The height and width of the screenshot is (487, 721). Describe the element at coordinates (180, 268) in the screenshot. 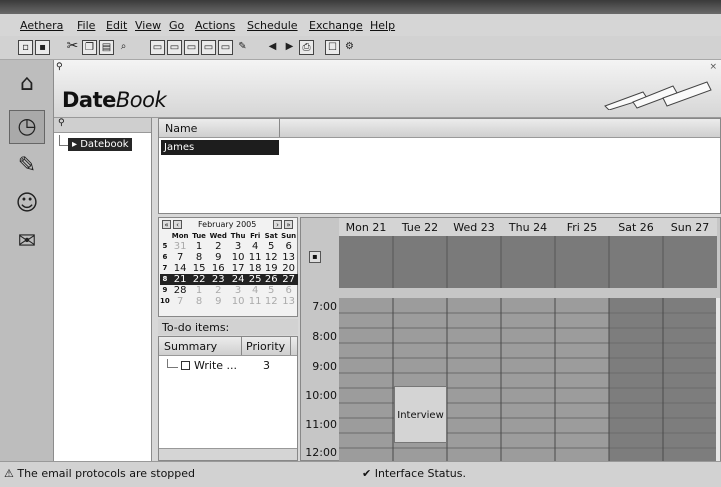

I see `calendar-day: 14` at that location.